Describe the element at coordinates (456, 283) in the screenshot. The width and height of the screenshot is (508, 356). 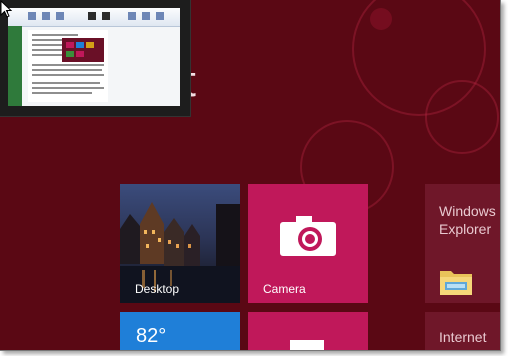
I see `folder-icon` at that location.